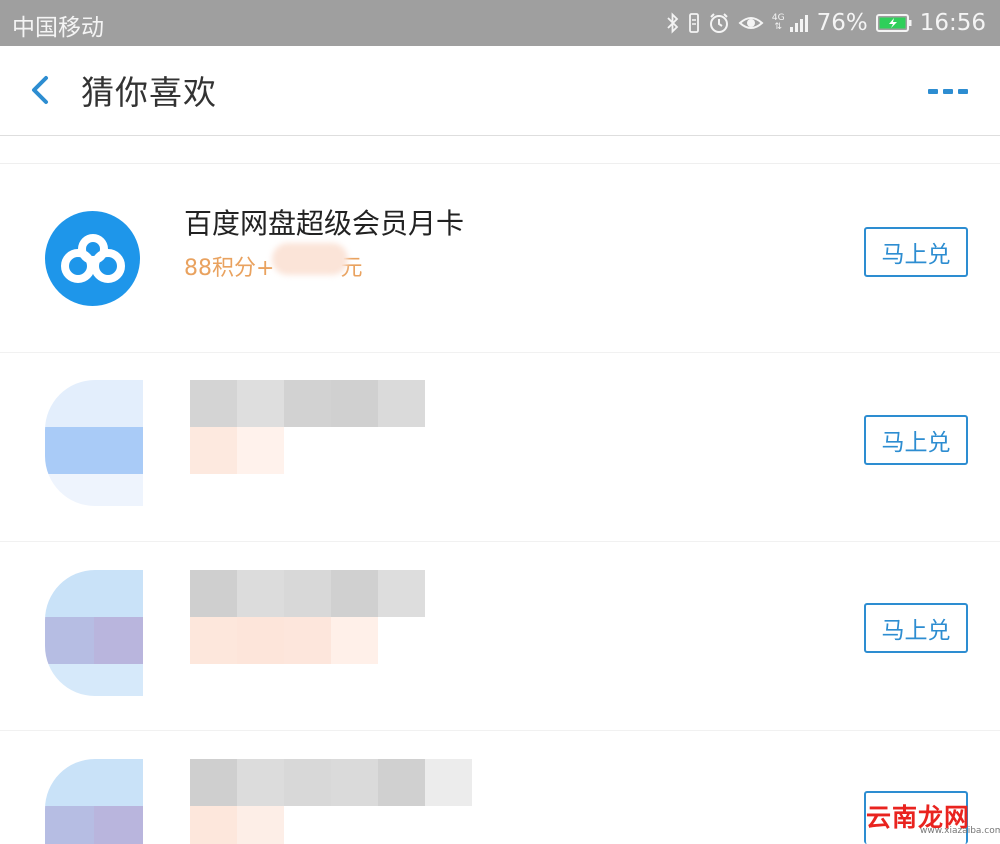 The image size is (1000, 844). I want to click on baidu-netdisk-icon, so click(92, 258).